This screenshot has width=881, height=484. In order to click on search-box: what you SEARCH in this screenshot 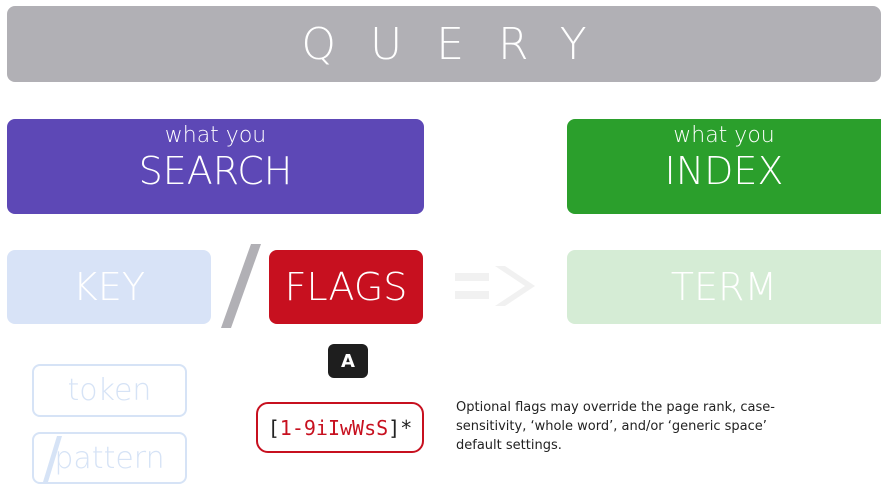, I will do `click(215, 166)`.